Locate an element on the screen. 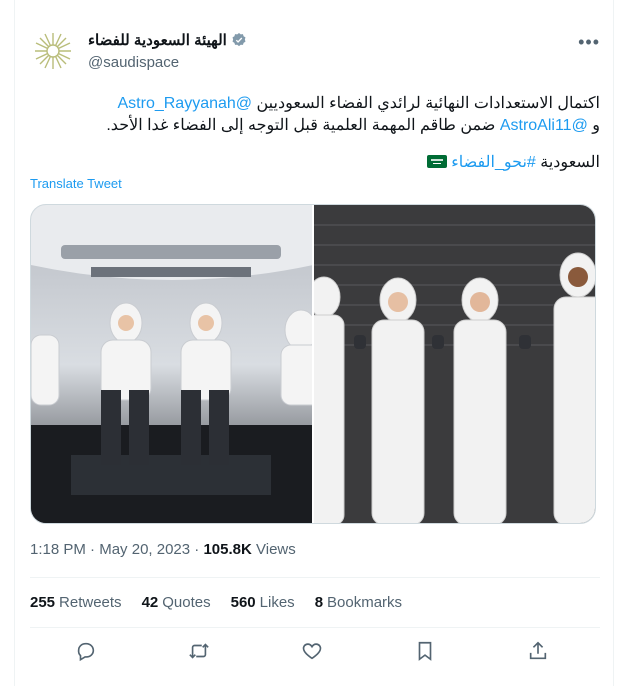  quotes-stat: 42 Quotes is located at coordinates (176, 602).